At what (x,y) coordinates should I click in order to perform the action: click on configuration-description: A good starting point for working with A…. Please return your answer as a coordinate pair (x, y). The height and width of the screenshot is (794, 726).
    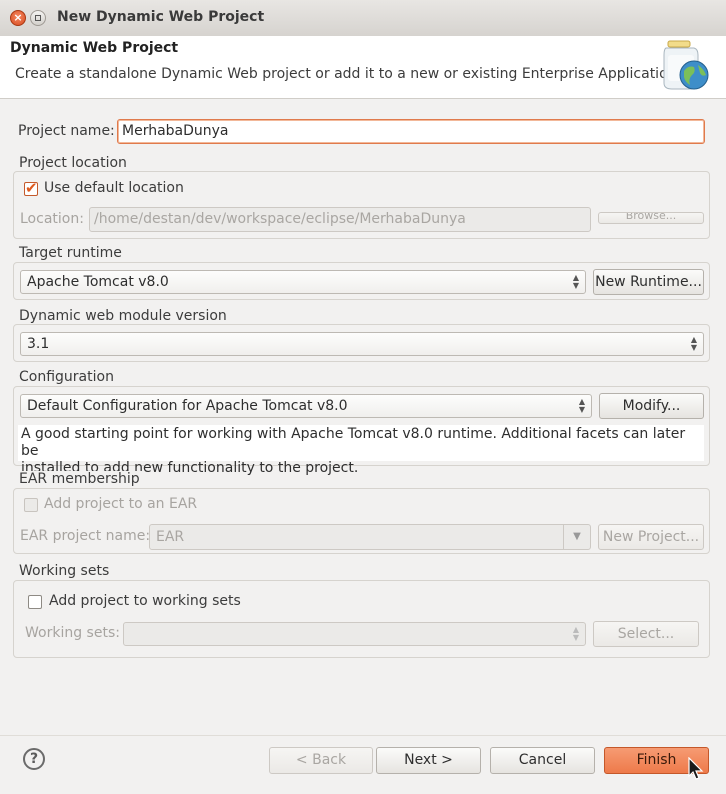
    Looking at the image, I should click on (361, 450).